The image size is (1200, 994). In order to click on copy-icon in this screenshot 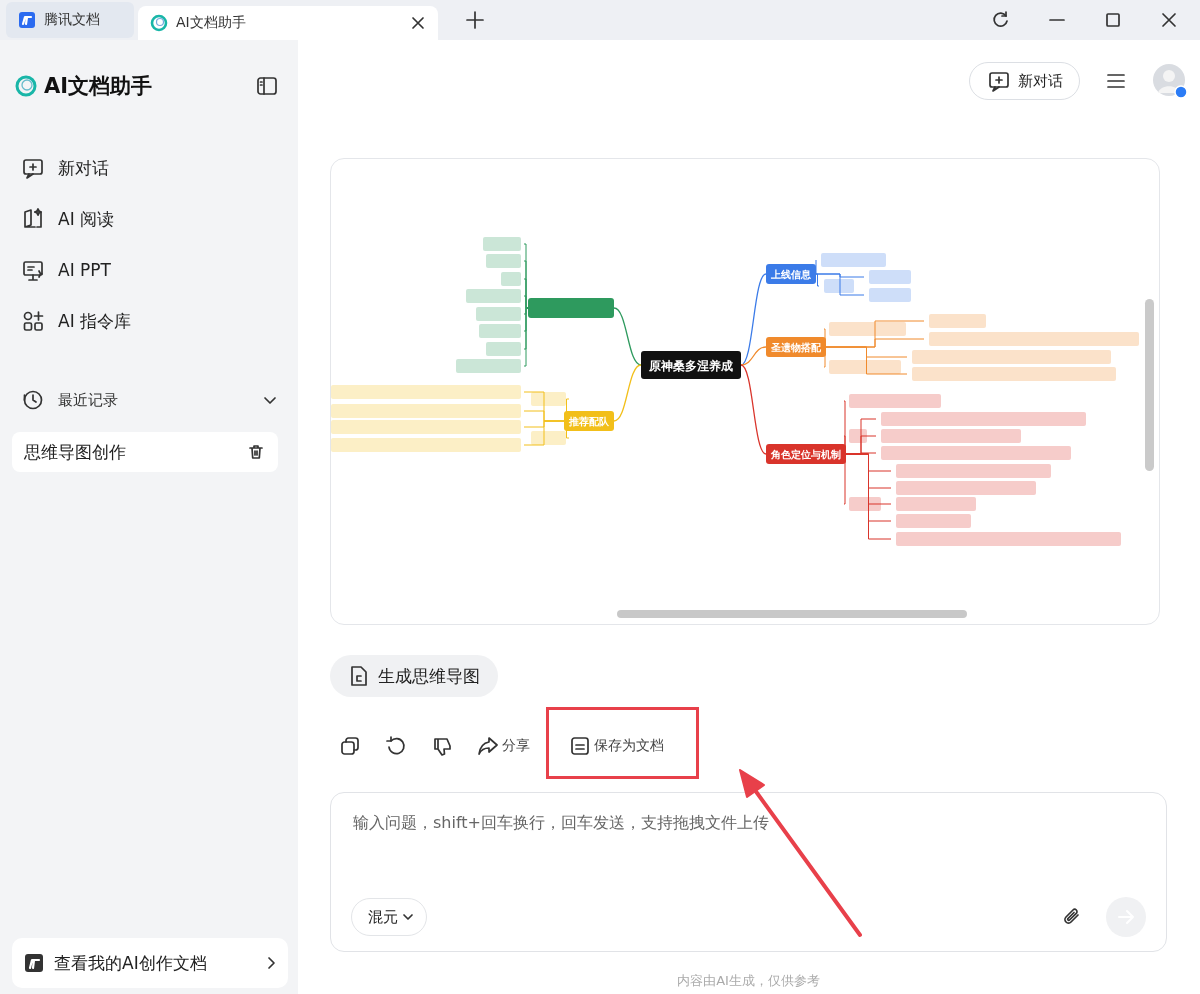, I will do `click(350, 746)`.